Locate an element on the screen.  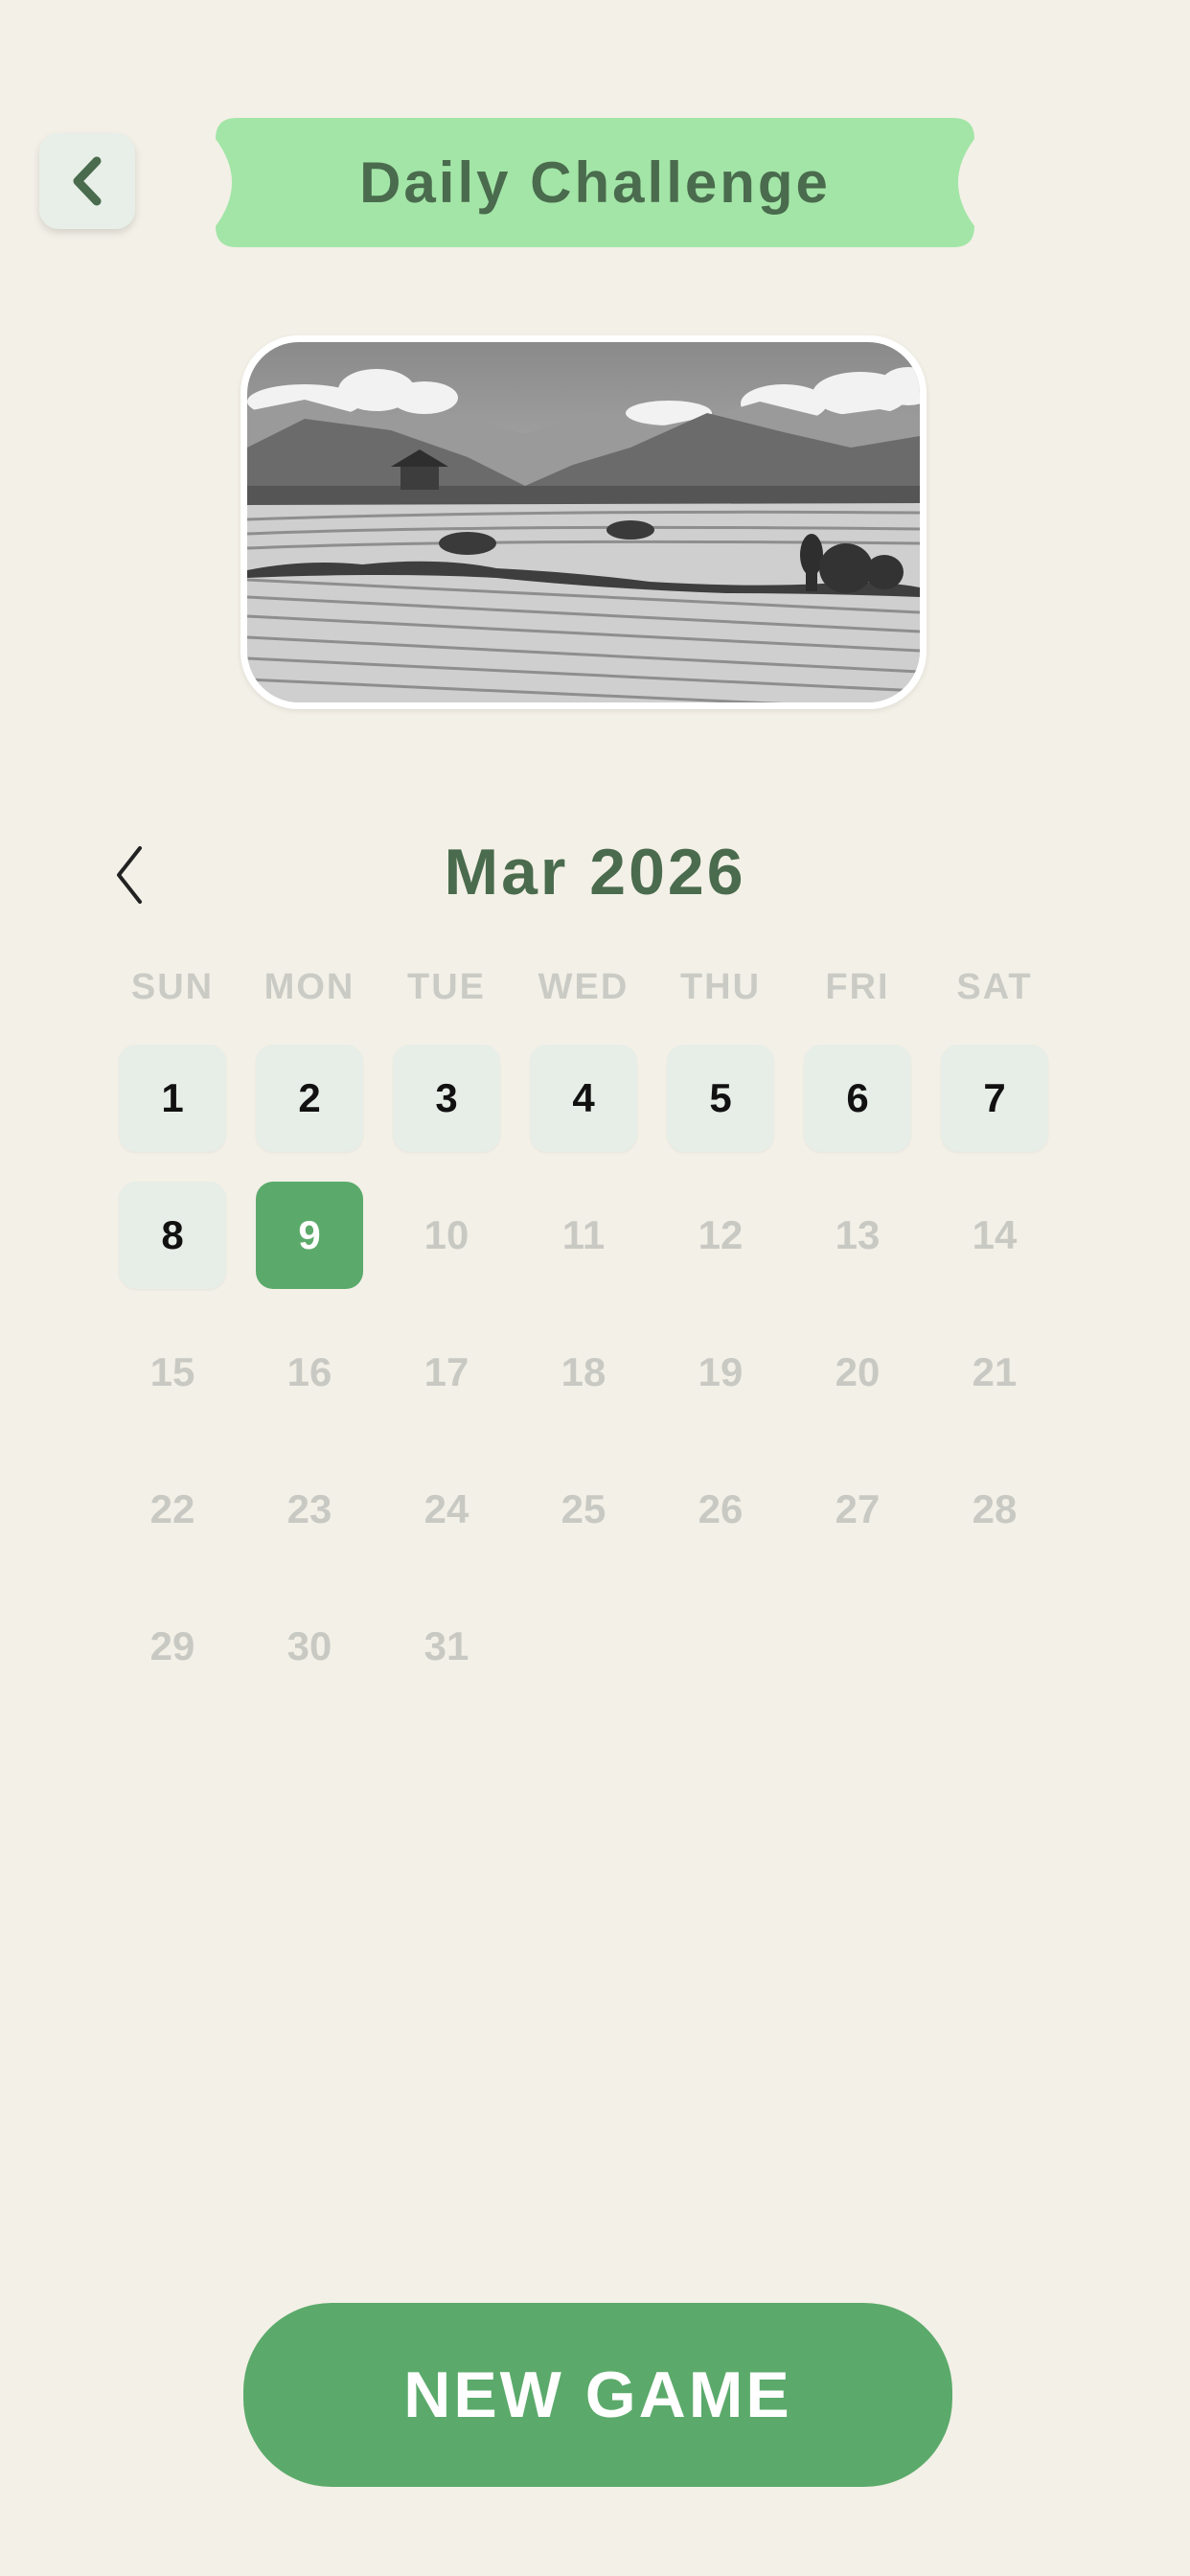
calendar-day-22: 22 is located at coordinates (172, 1508).